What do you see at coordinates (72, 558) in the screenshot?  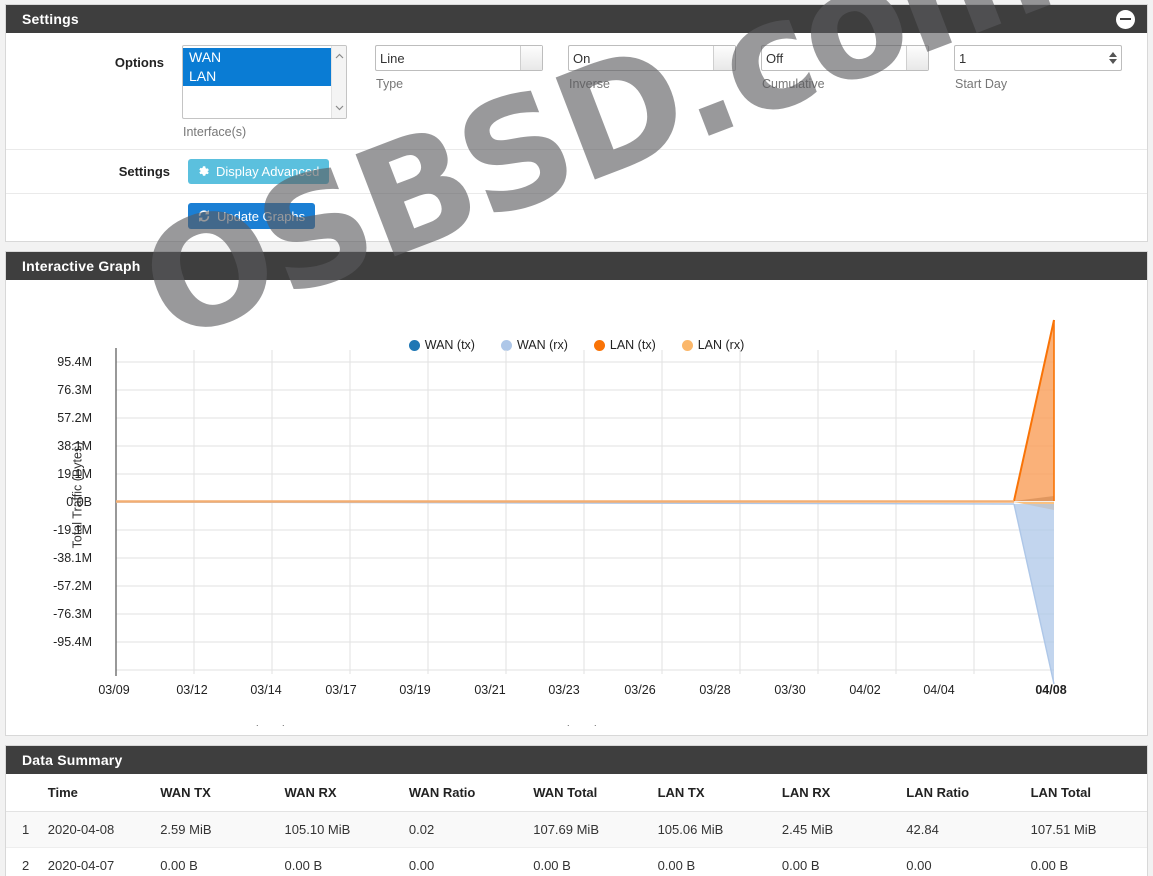 I see `y-tick: -38.1M` at bounding box center [72, 558].